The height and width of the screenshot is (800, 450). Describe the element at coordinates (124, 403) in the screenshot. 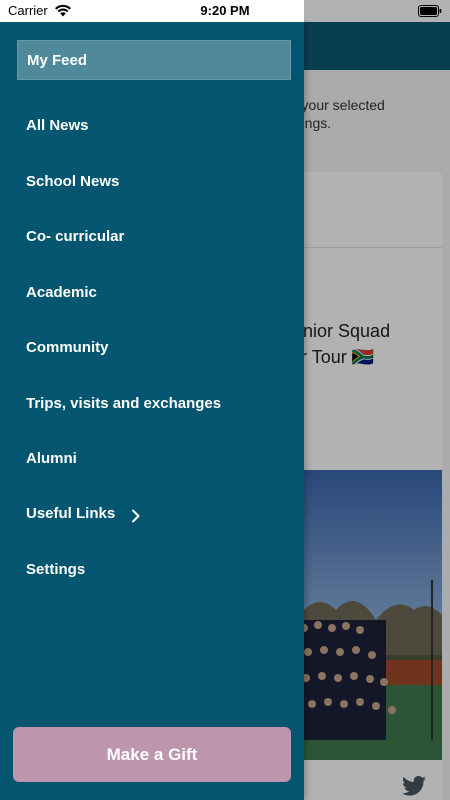

I see `menu-item-label: Trips, visits and exchanges` at that location.